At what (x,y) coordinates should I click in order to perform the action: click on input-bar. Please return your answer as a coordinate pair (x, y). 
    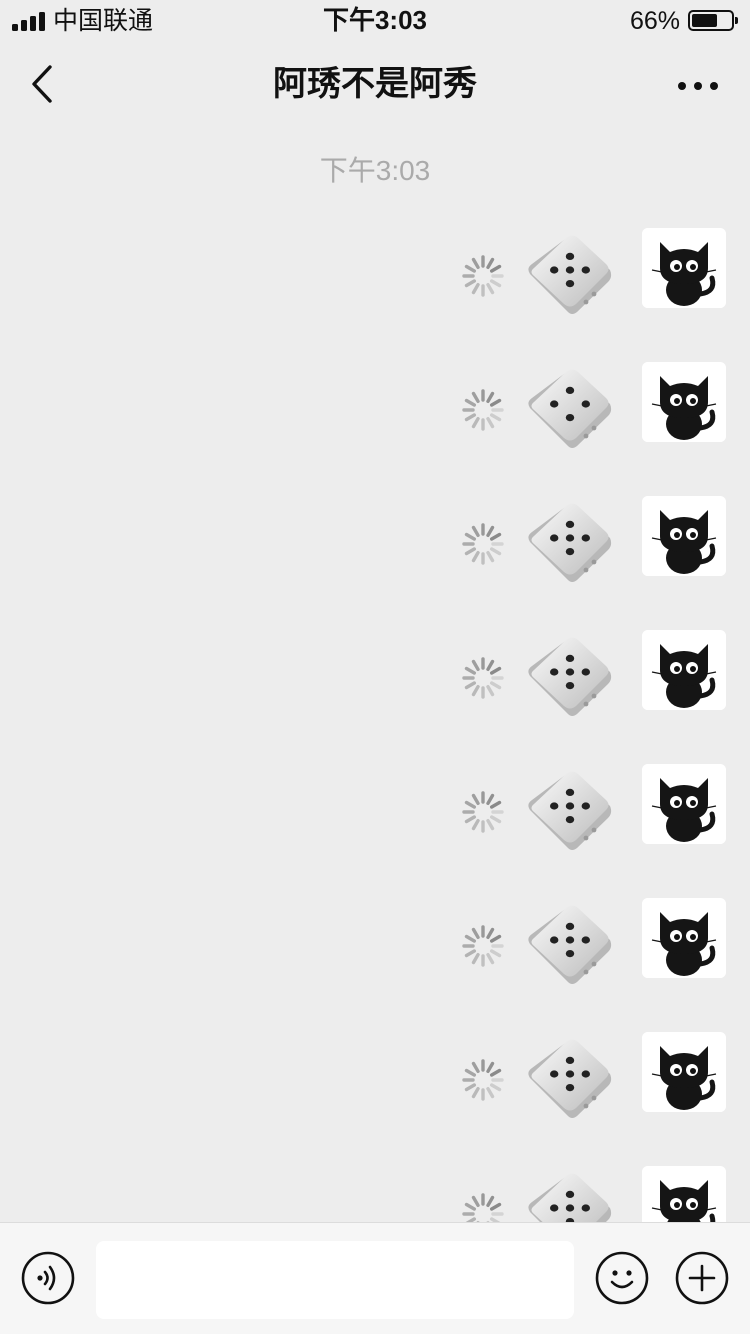
    Looking at the image, I should click on (375, 1278).